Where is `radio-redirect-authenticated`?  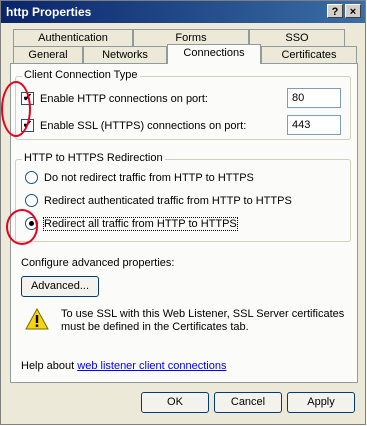
radio-redirect-authenticated is located at coordinates (31, 200).